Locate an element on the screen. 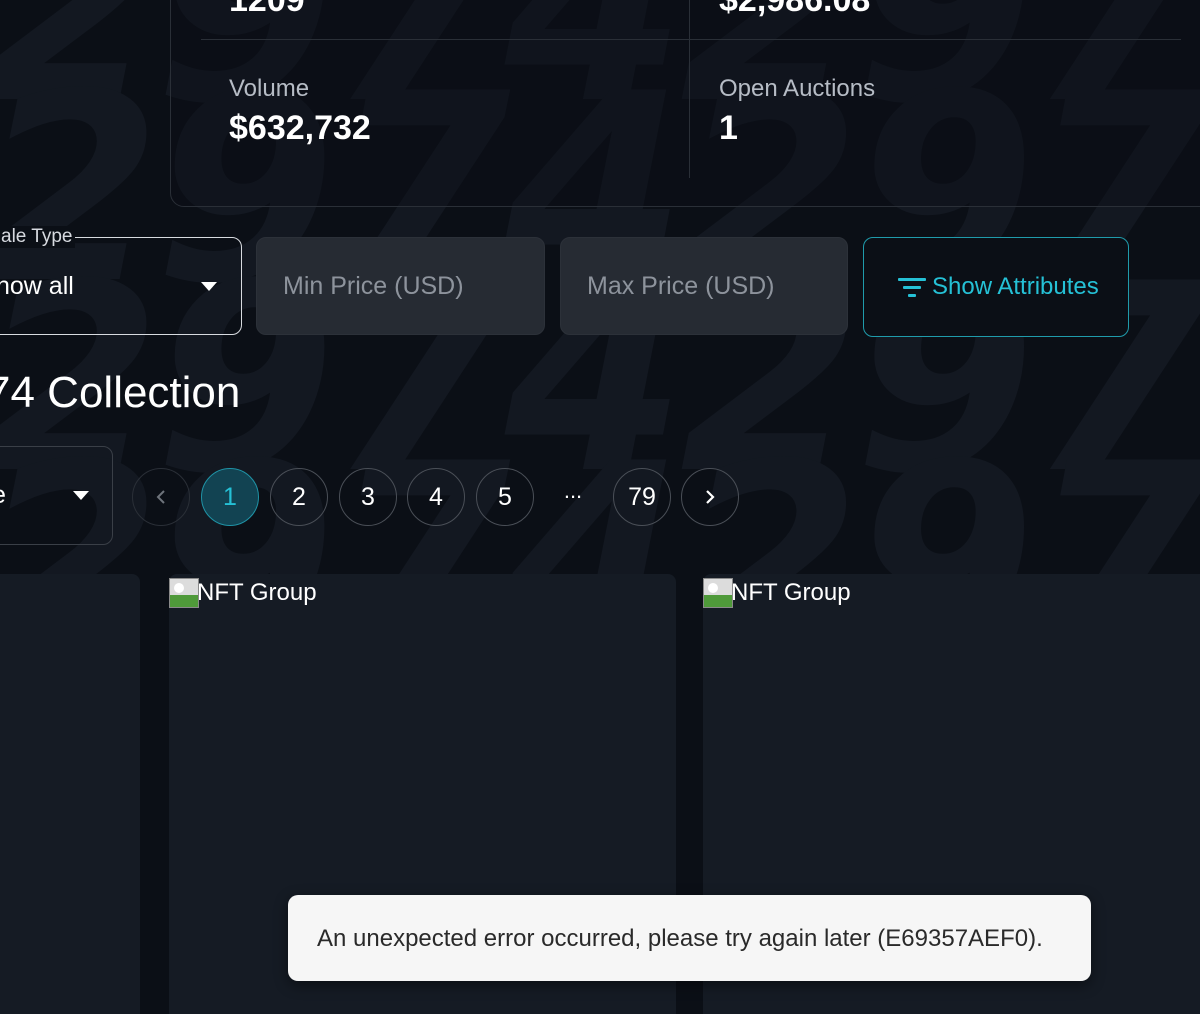 The height and width of the screenshot is (1014, 1200). stat-auctions-value: 1 is located at coordinates (728, 128).